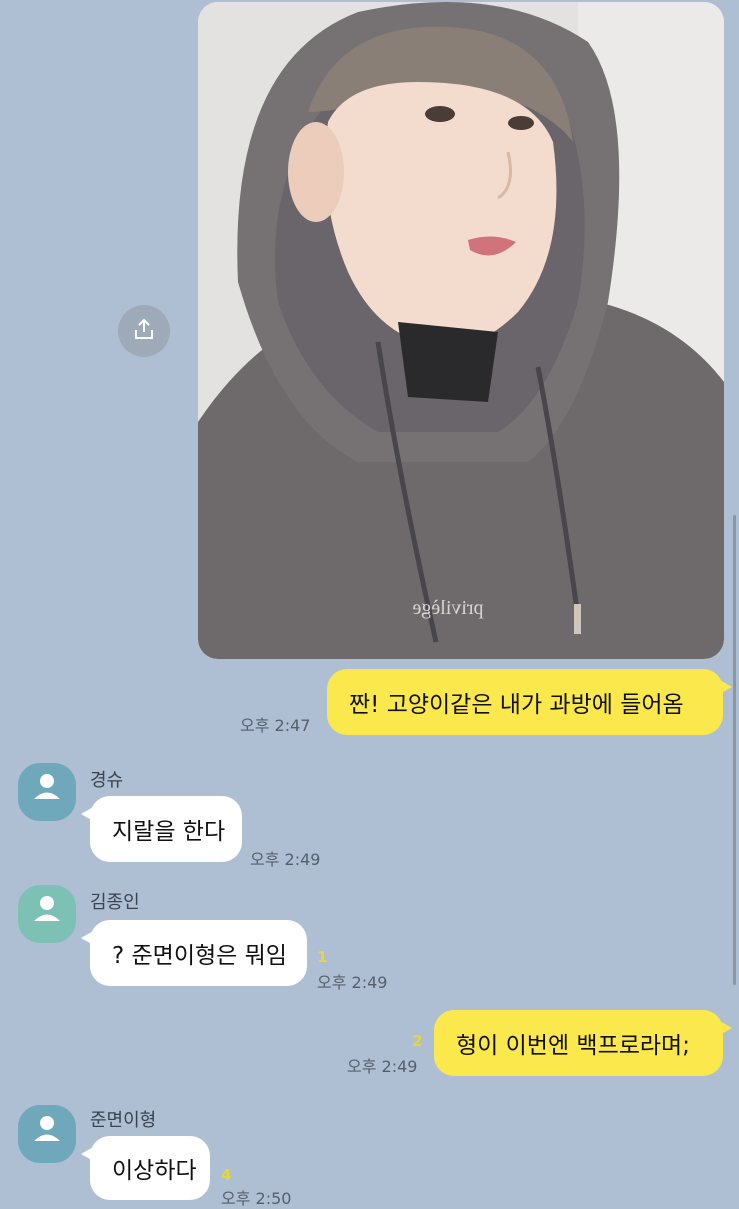 The width and height of the screenshot is (739, 1209). I want to click on message-time: 오후 2:50, so click(256, 1198).